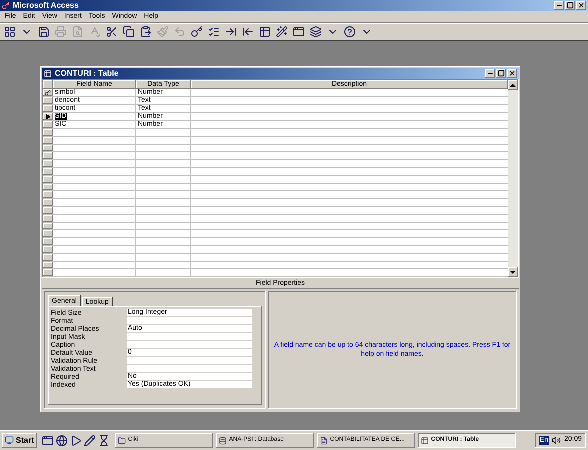  I want to click on cut-icon, so click(112, 32).